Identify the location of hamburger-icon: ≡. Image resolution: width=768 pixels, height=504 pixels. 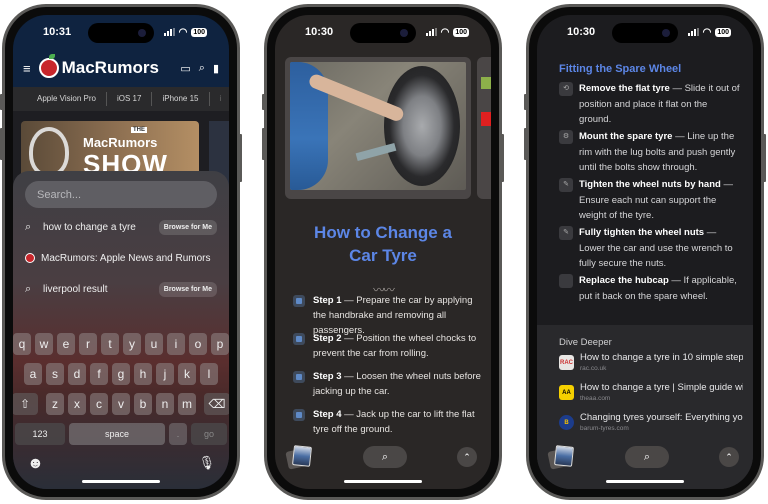
(27, 68).